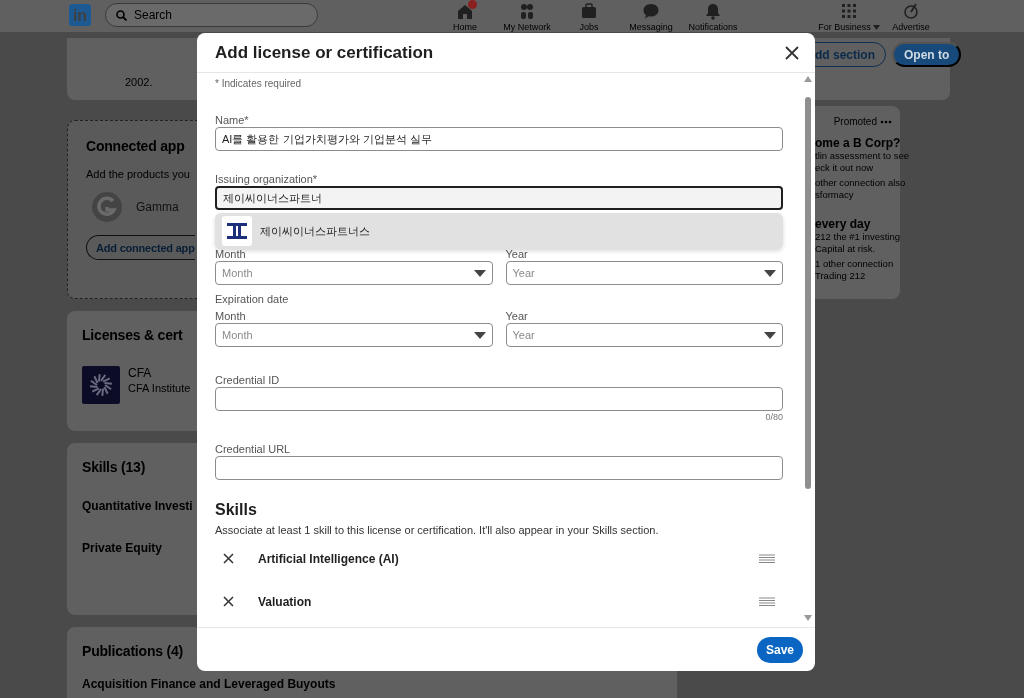 This screenshot has width=1024, height=698. I want to click on starburst-logo-icon, so click(101, 385).